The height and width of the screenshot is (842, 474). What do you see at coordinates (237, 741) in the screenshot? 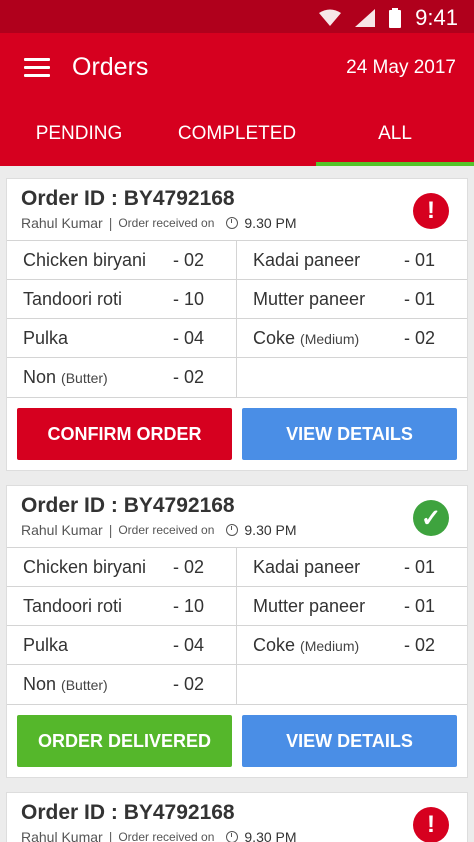
I see `order-actions: ORDER DELIVERED VIEW DETAILS` at bounding box center [237, 741].